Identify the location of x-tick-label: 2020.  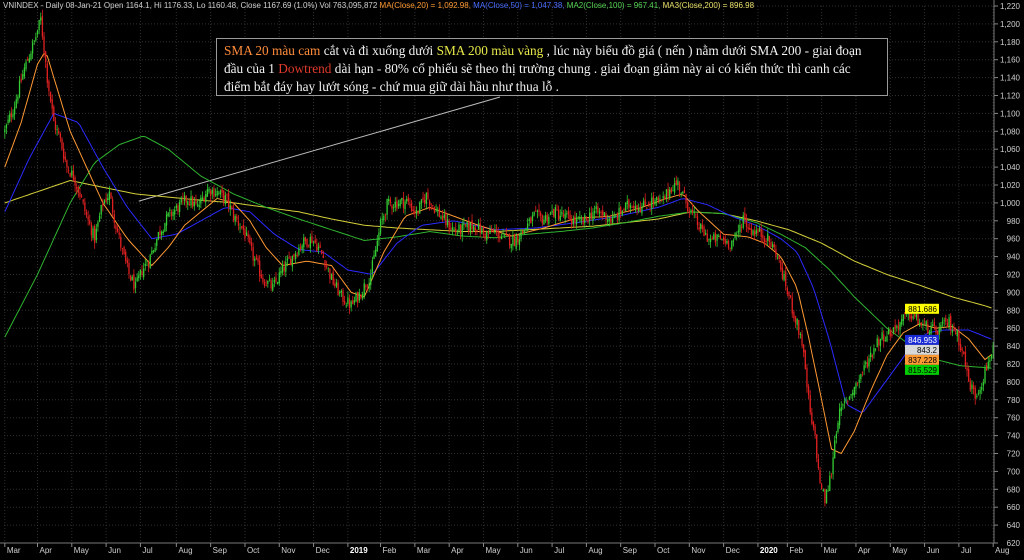
(769, 550).